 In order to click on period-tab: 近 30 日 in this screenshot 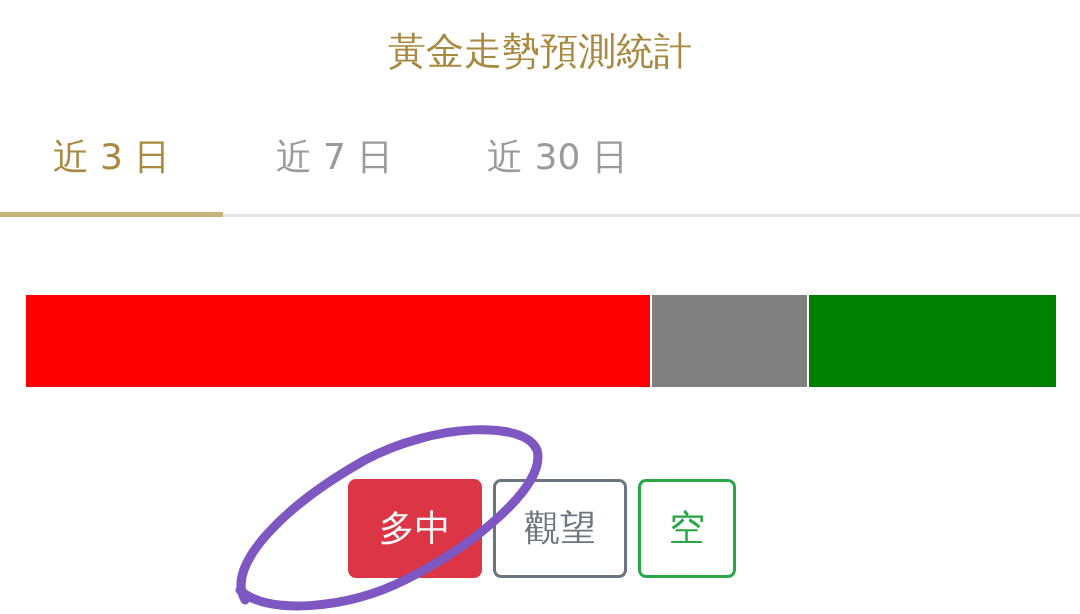, I will do `click(557, 159)`.